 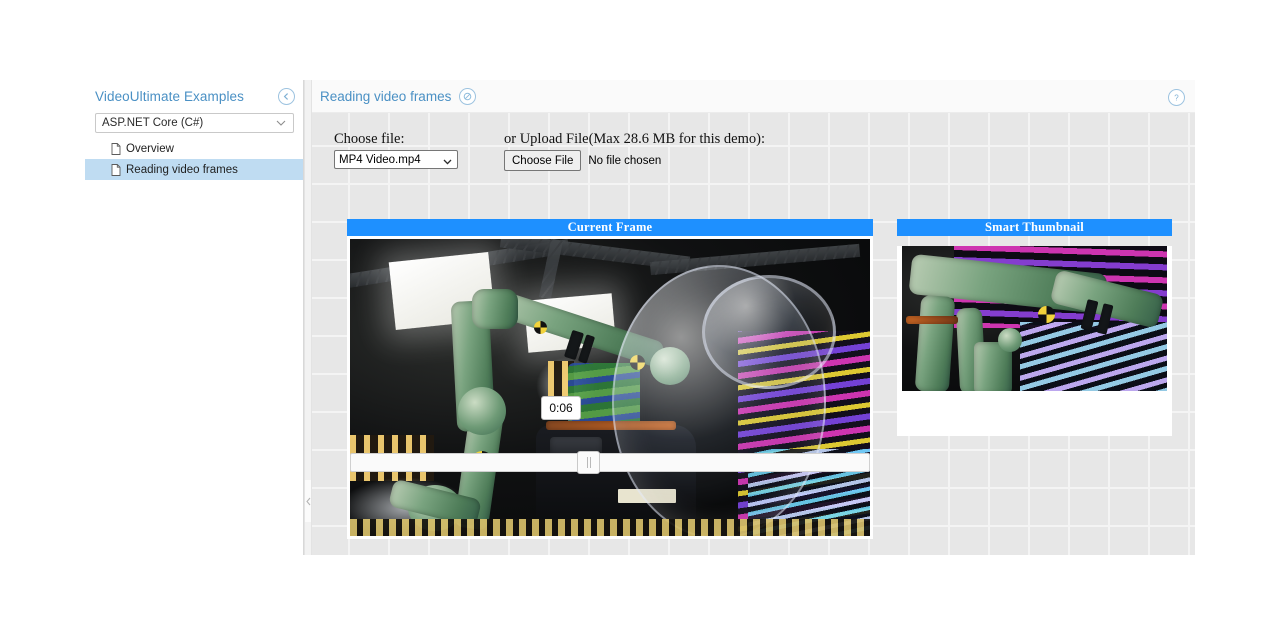 What do you see at coordinates (182, 169) in the screenshot?
I see `sidebar-item-label: Reading video frames` at bounding box center [182, 169].